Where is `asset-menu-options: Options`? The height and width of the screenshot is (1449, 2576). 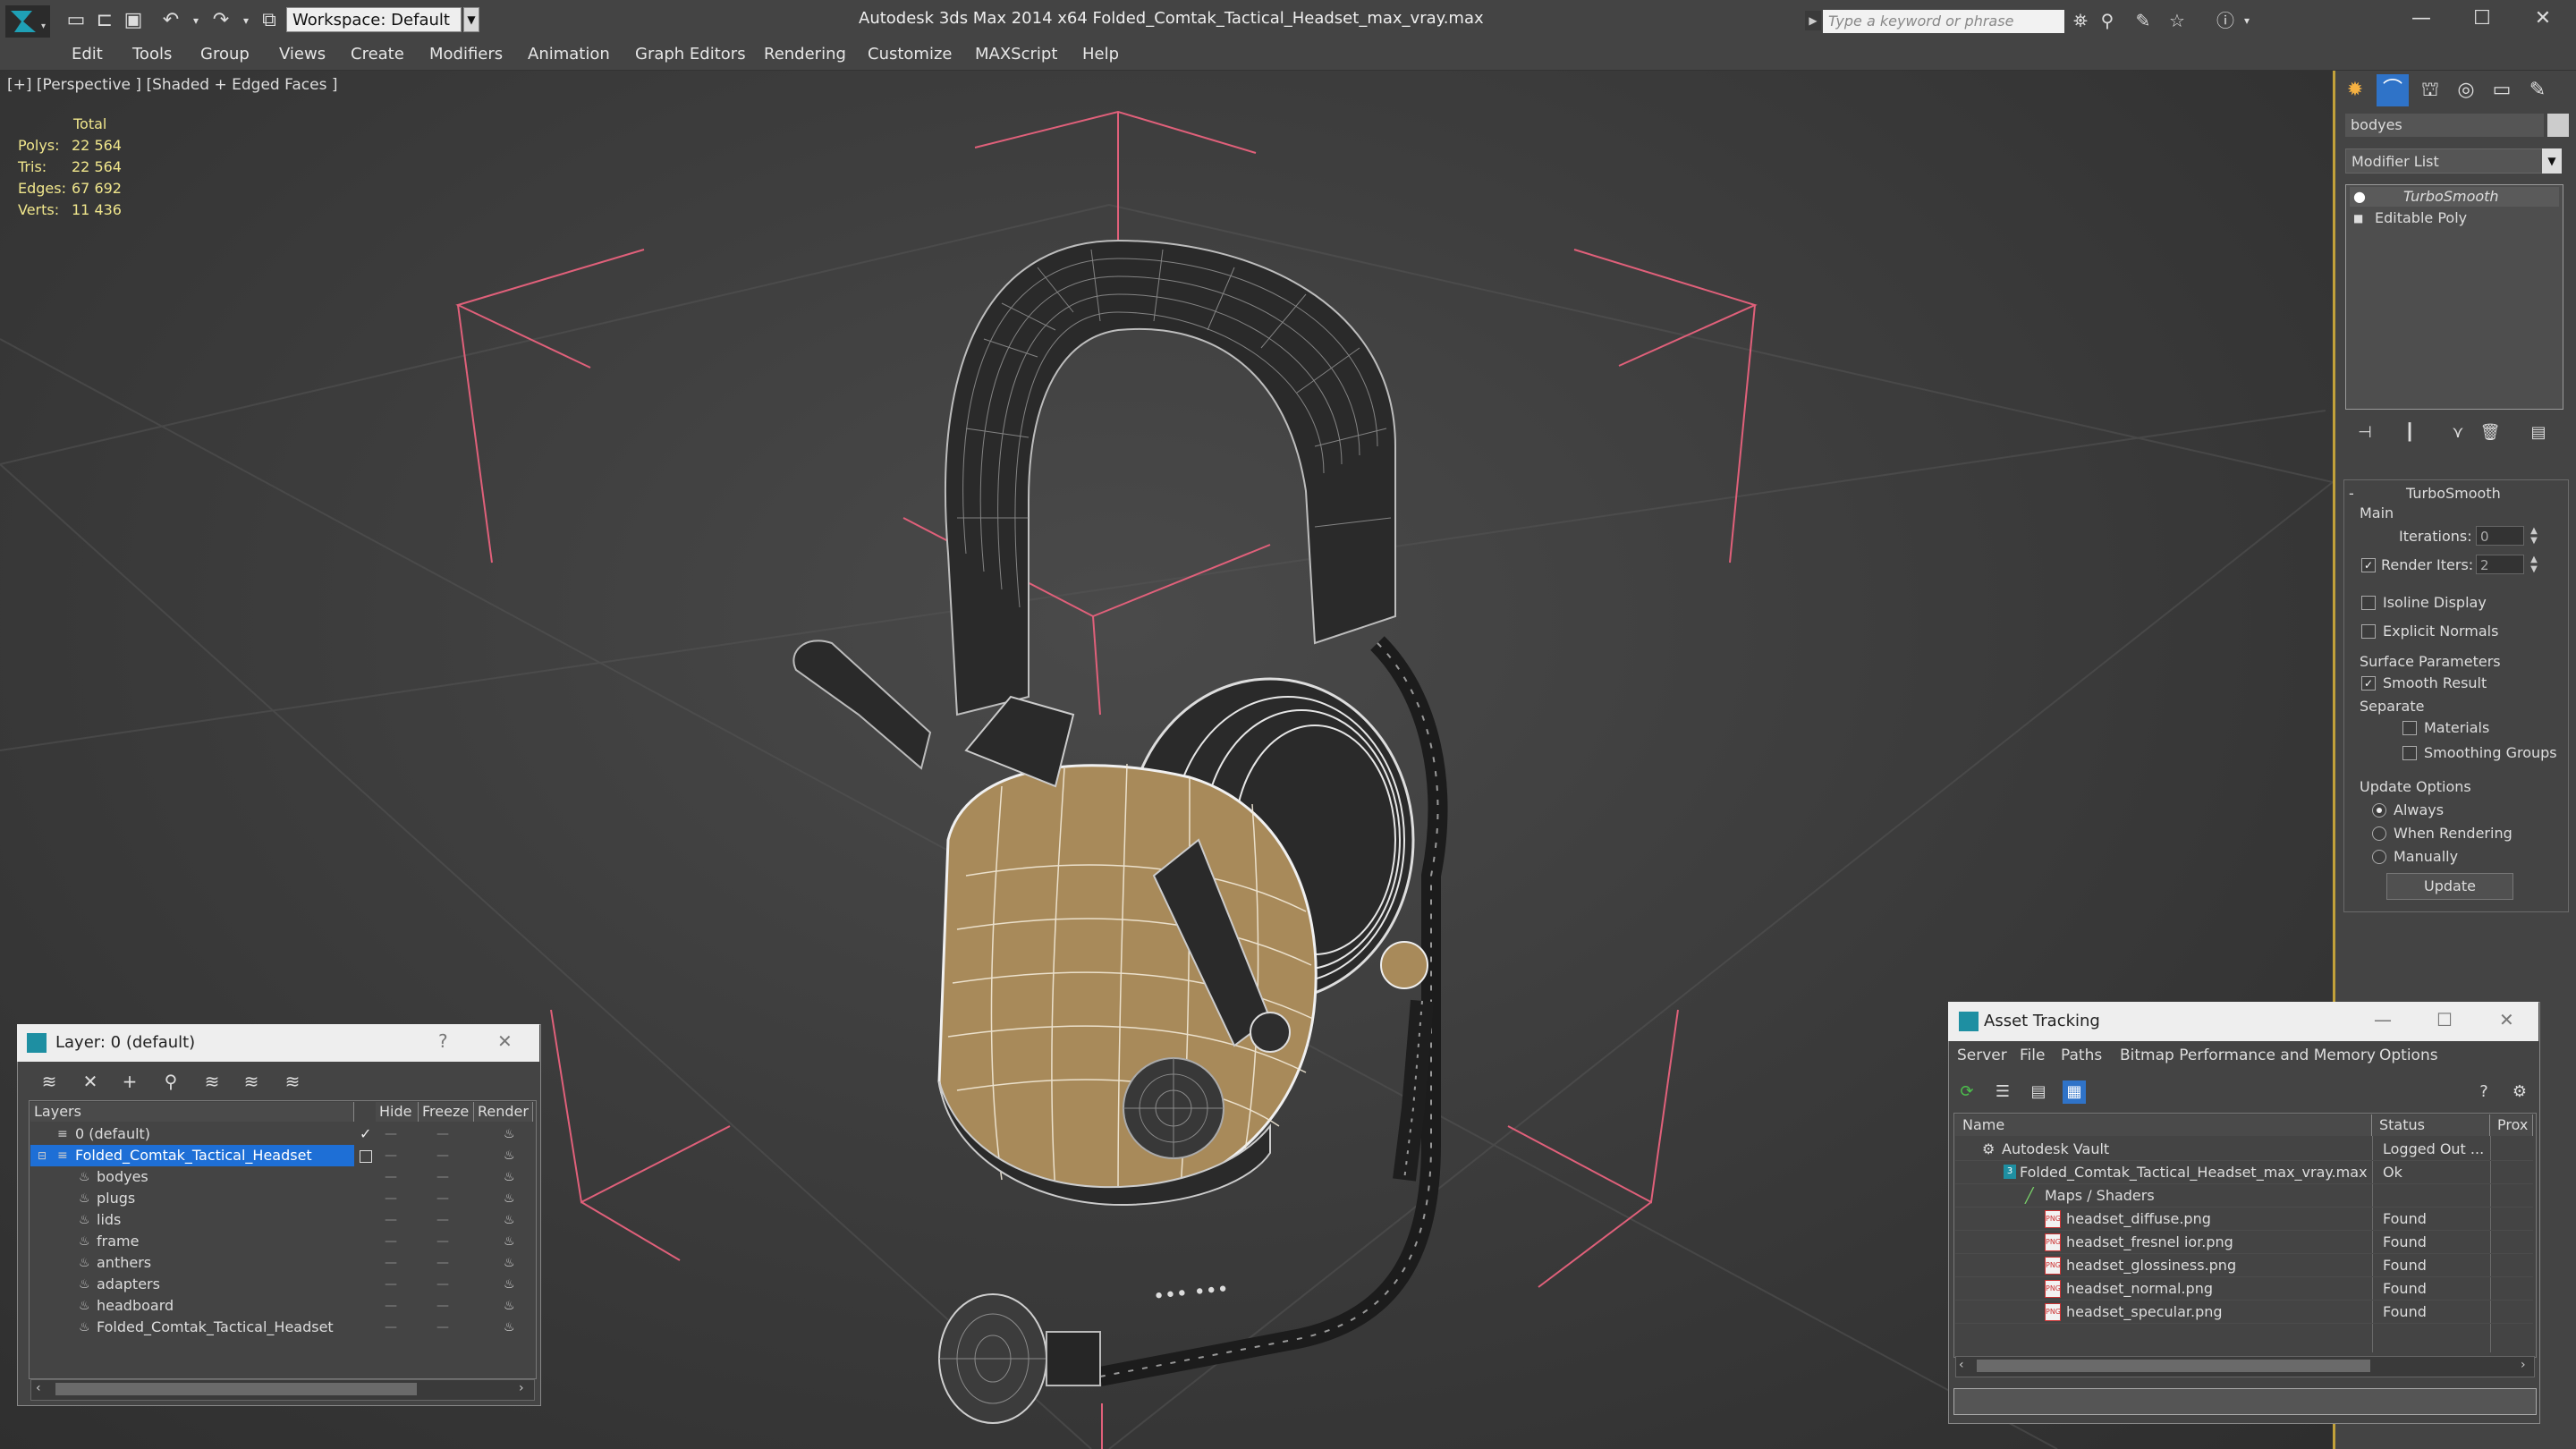
asset-menu-options: Options is located at coordinates (2408, 1055).